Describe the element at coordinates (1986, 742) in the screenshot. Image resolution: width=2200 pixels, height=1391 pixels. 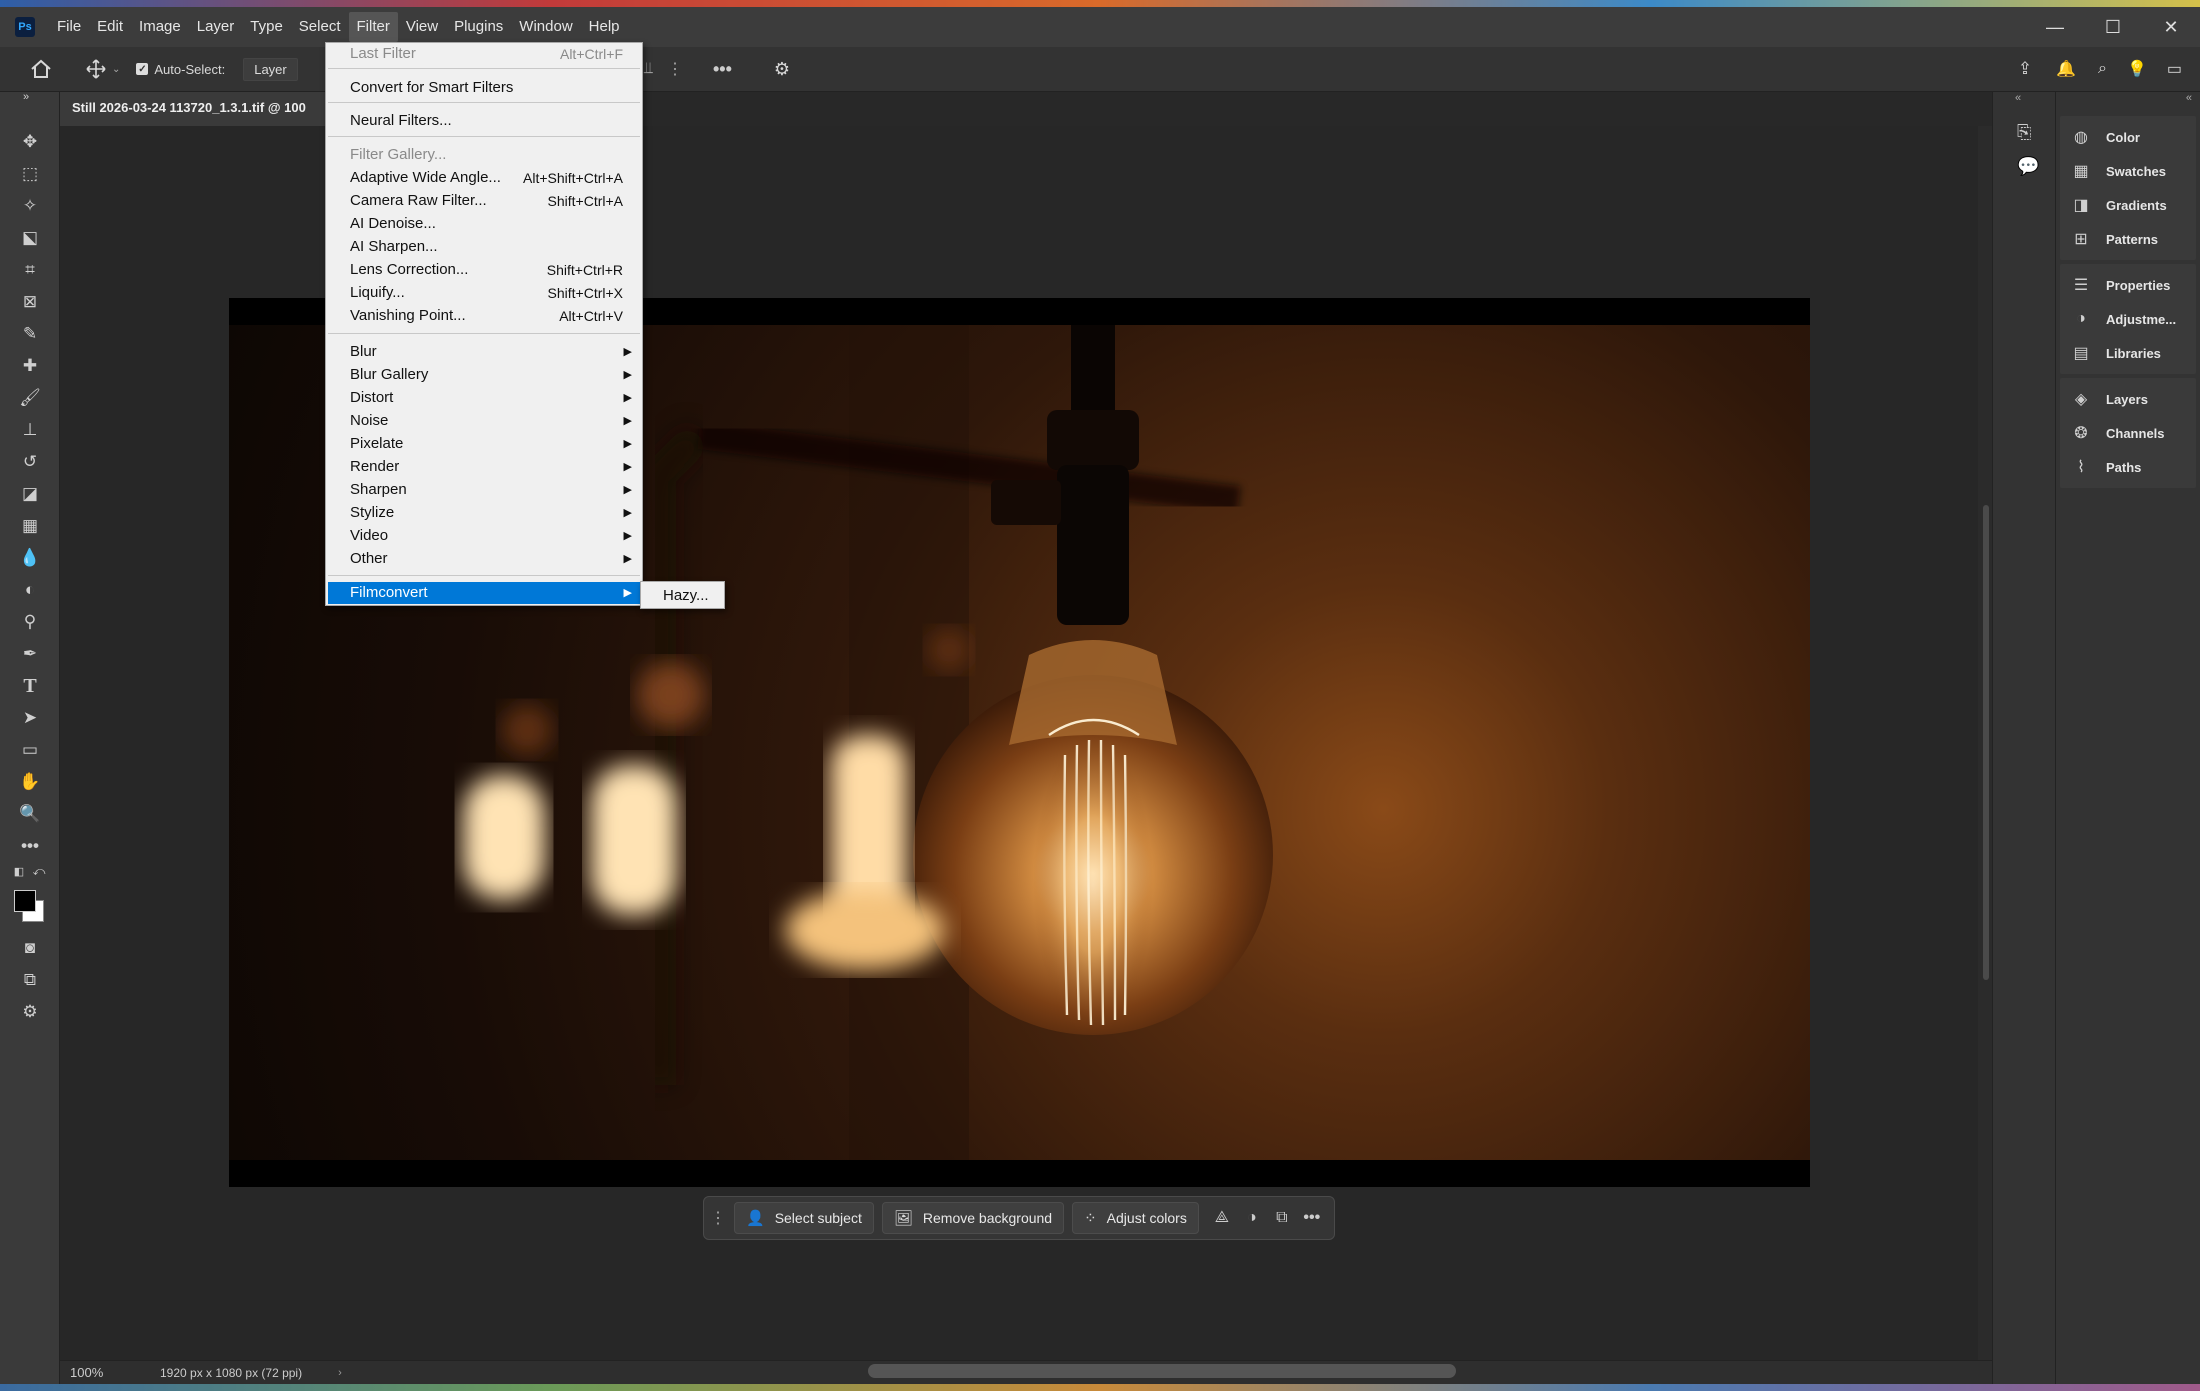
I see `vertical-scrollbar-thumb` at that location.